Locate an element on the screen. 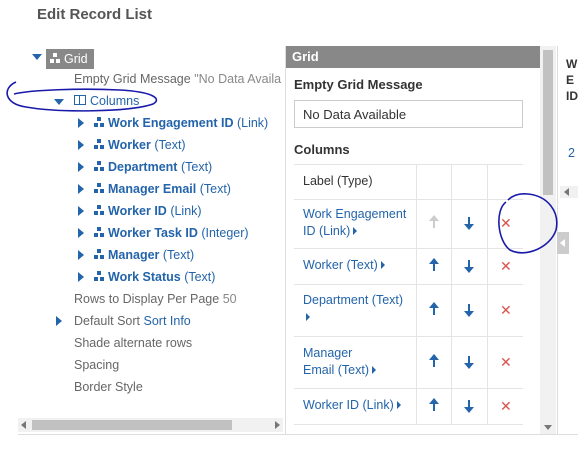  tree-column-item: Work Engagement ID (Link) is located at coordinates (181, 123).